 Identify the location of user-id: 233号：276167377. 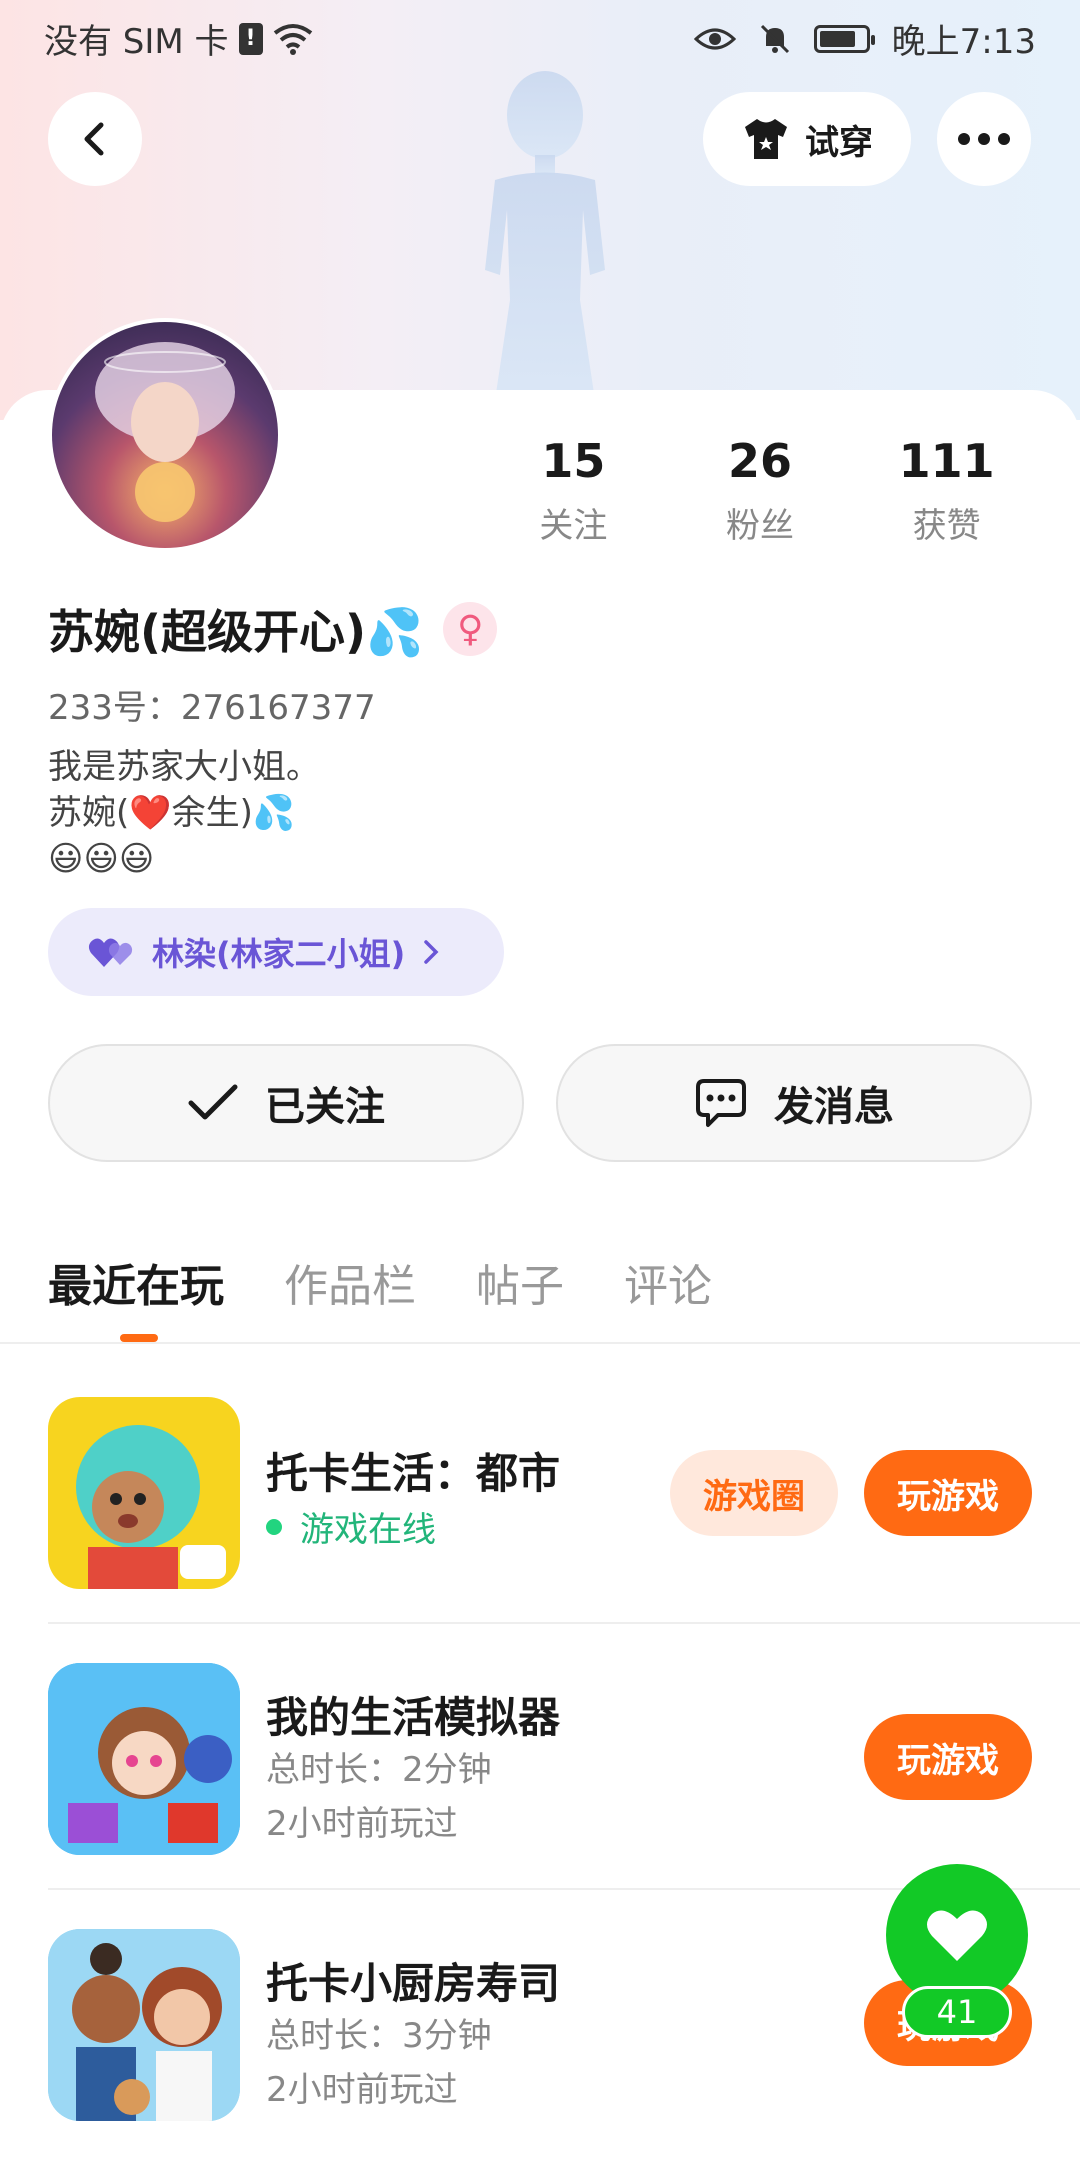
(212, 708).